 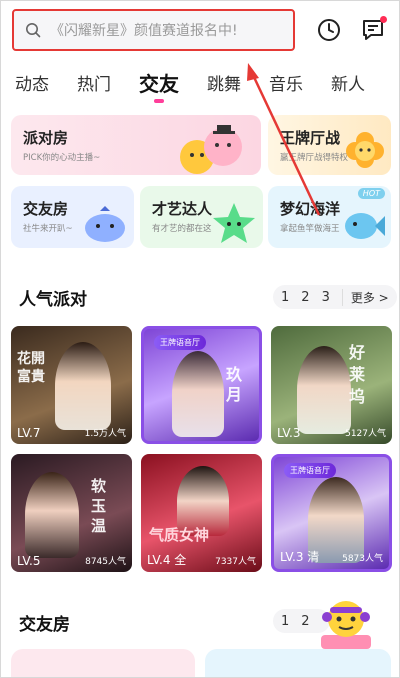 I want to click on section-title-friends: 交友房, so click(x=44, y=625).